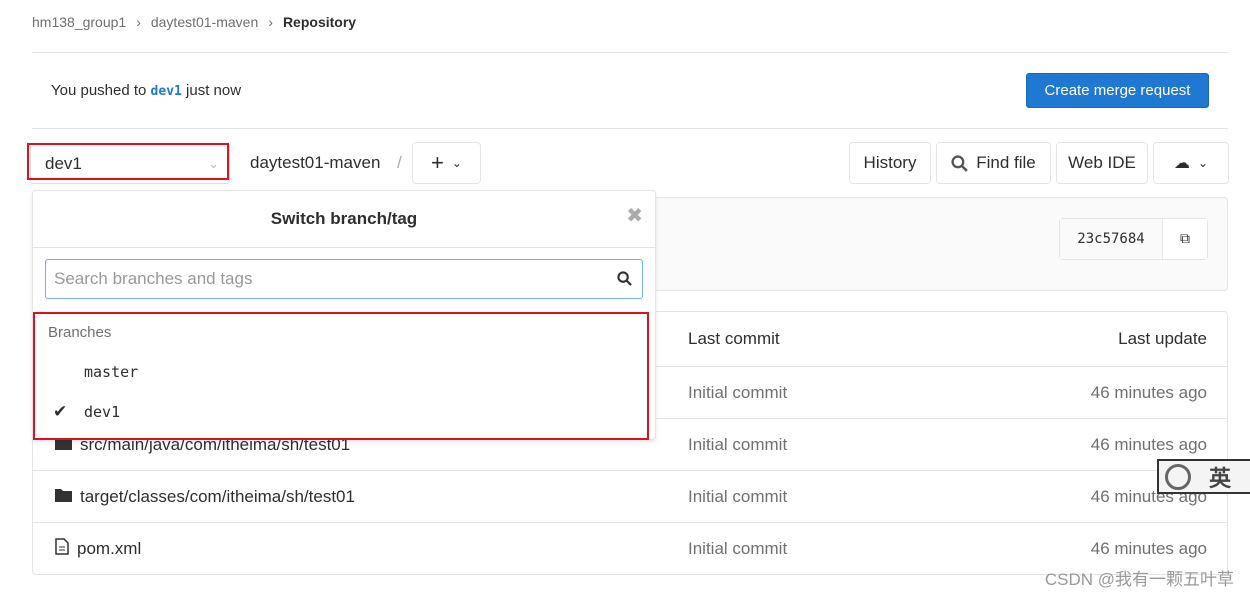  I want to click on header-last-commit: Last commit, so click(734, 338).